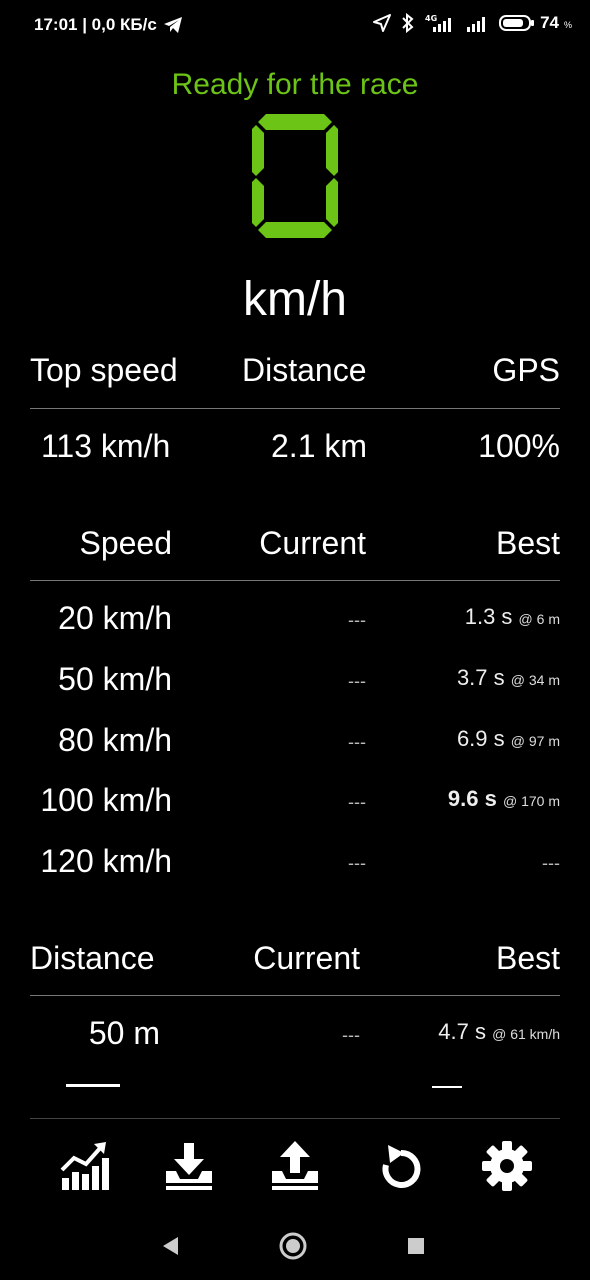 The height and width of the screenshot is (1280, 590). I want to click on svg-text: 4G, so click(431, 18).